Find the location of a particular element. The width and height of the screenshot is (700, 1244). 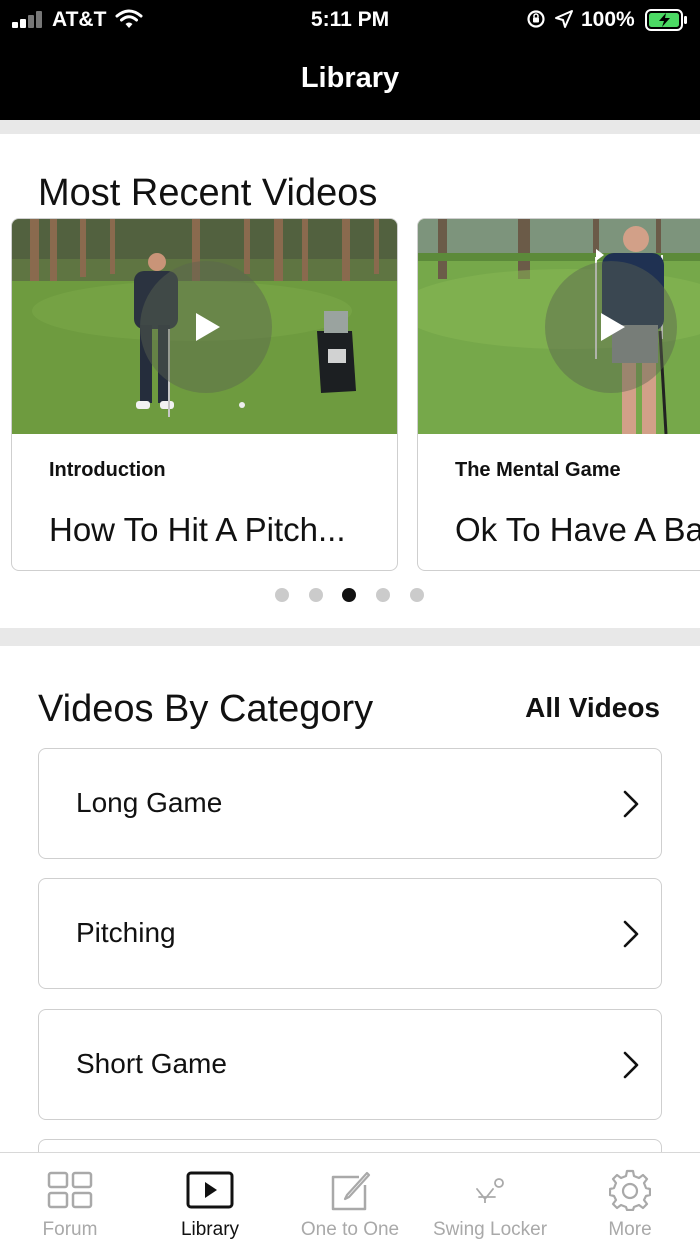

page-title: Library is located at coordinates (350, 78).